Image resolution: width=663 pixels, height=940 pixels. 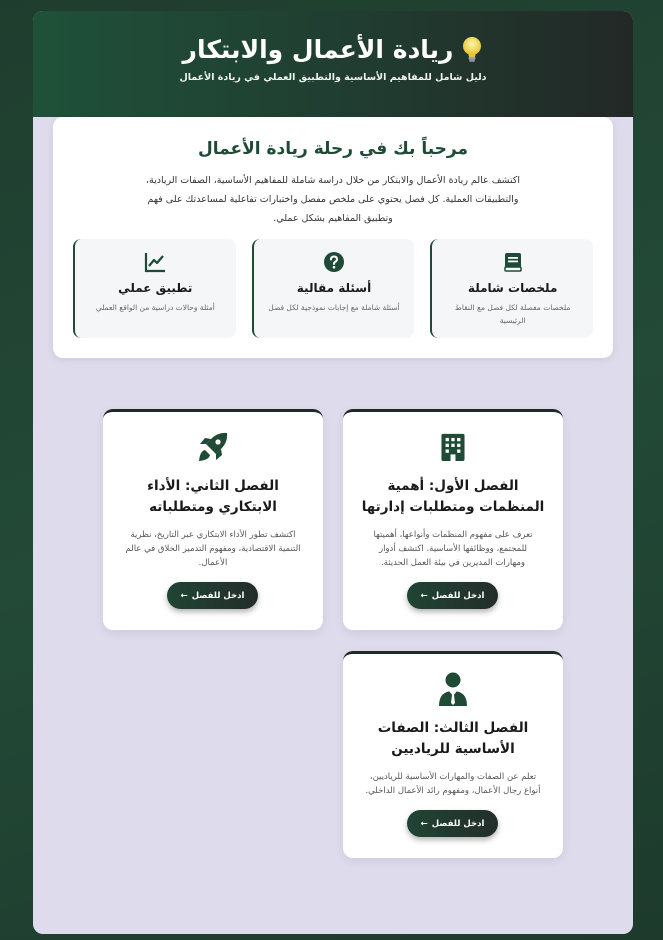 I want to click on line-chart-icon, so click(x=155, y=263).